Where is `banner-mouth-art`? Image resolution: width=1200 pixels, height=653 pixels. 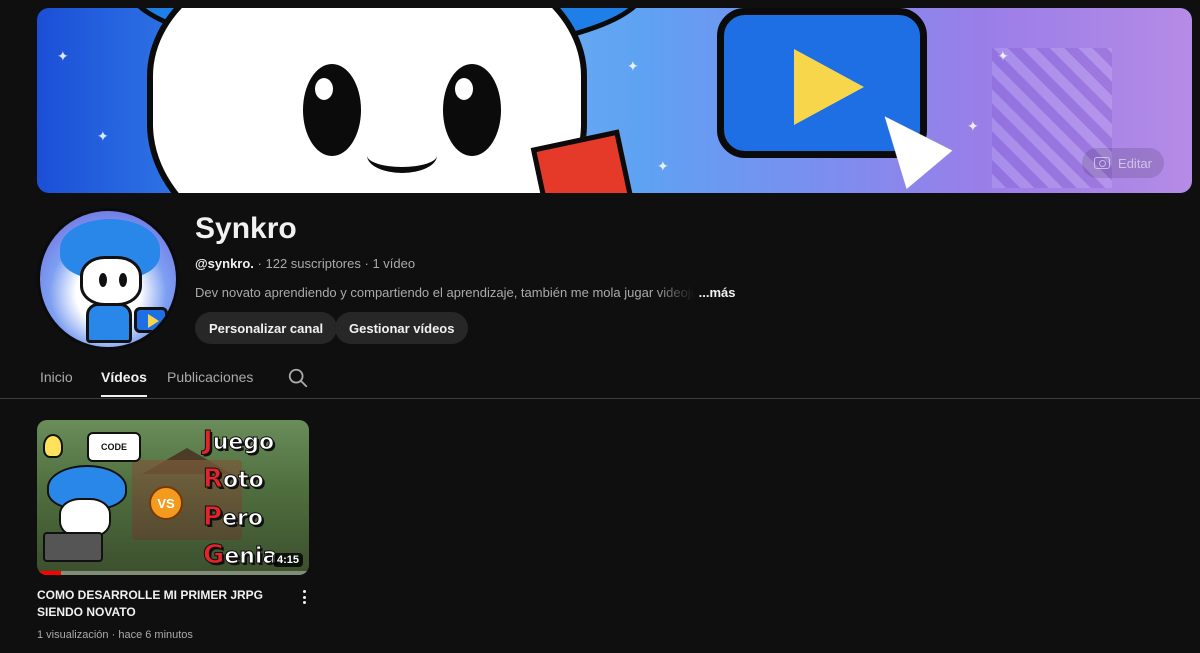
banner-mouth-art is located at coordinates (402, 155).